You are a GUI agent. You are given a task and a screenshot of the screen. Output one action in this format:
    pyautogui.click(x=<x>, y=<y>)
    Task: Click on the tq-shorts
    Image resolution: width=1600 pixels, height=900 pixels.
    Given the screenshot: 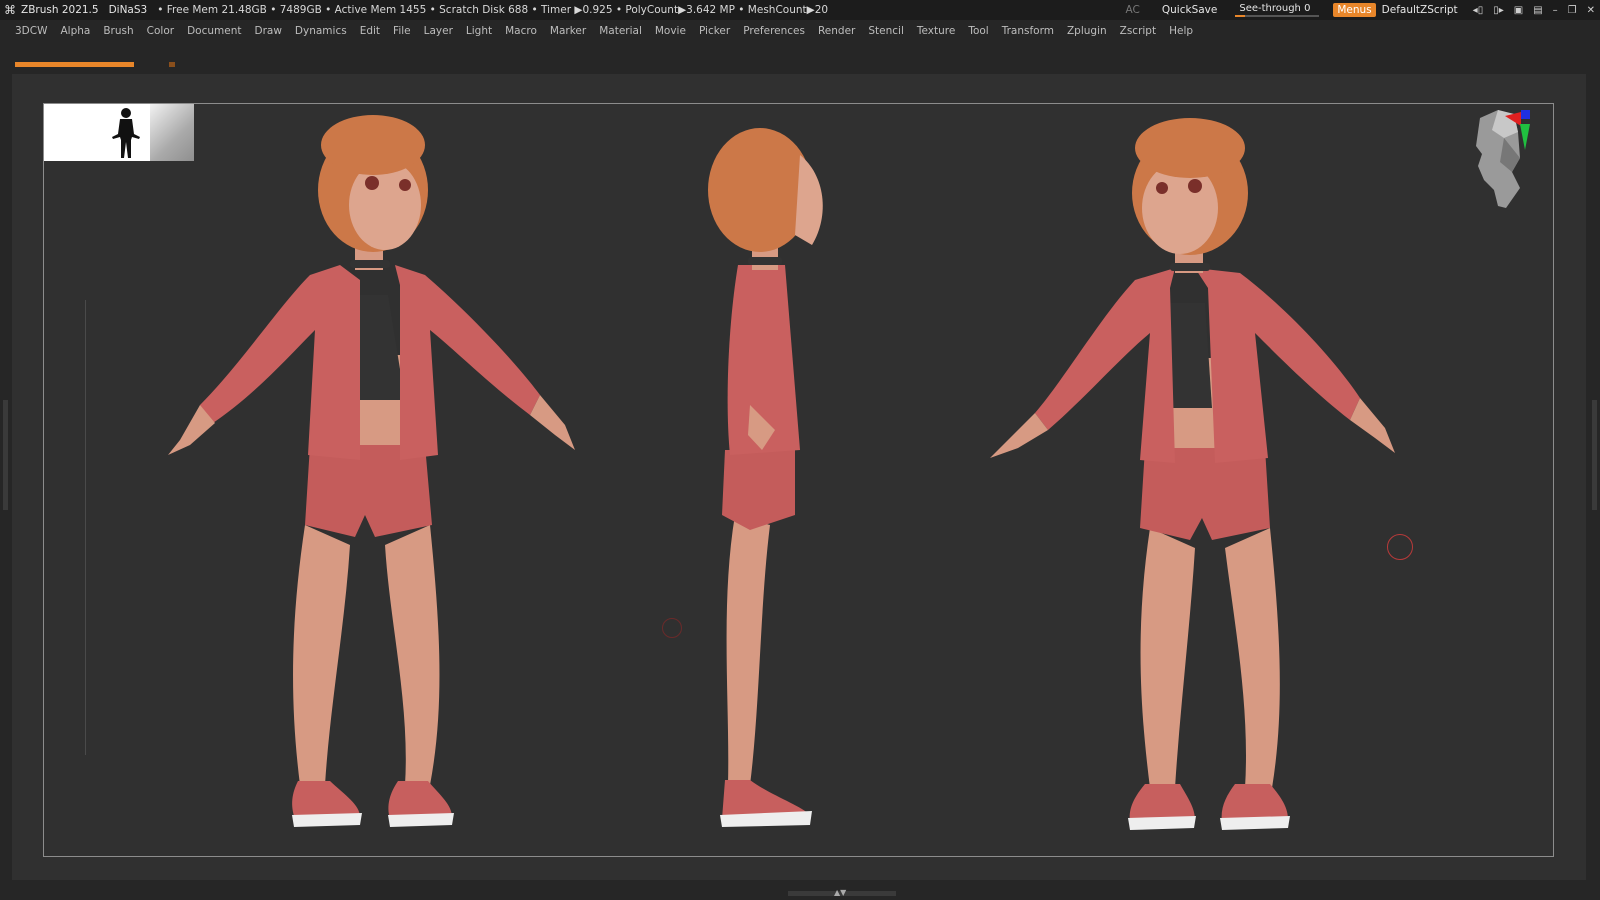 What is the action you would take?
    pyautogui.click(x=1205, y=494)
    